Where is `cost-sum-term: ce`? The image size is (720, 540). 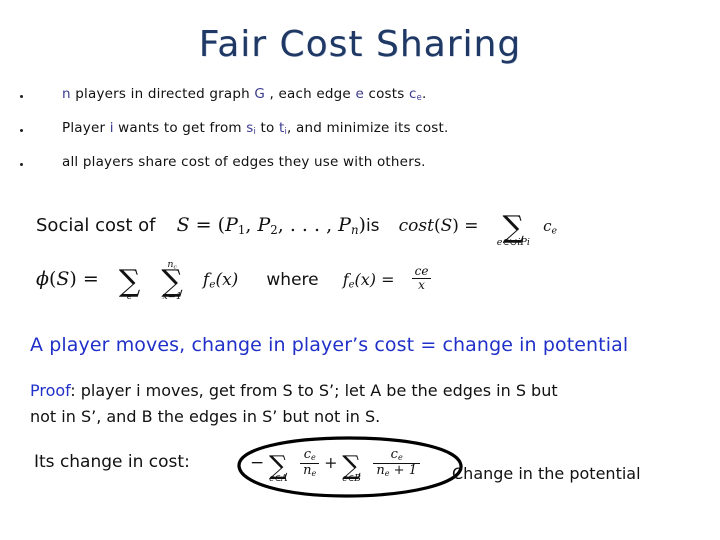 cost-sum-term: ce is located at coordinates (550, 227).